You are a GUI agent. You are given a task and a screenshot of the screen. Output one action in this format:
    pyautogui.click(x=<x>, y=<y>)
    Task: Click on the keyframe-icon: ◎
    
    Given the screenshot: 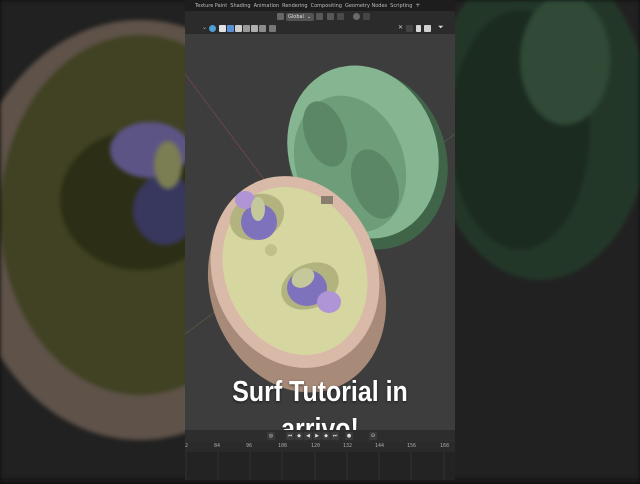 What is the action you would take?
    pyautogui.click(x=271, y=436)
    